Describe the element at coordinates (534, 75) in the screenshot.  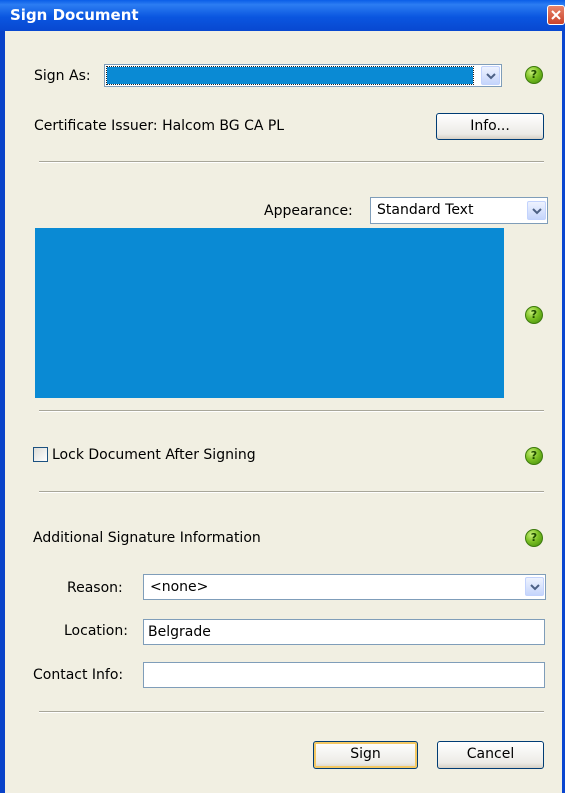
I see `sign-as-help-icon: ?` at that location.